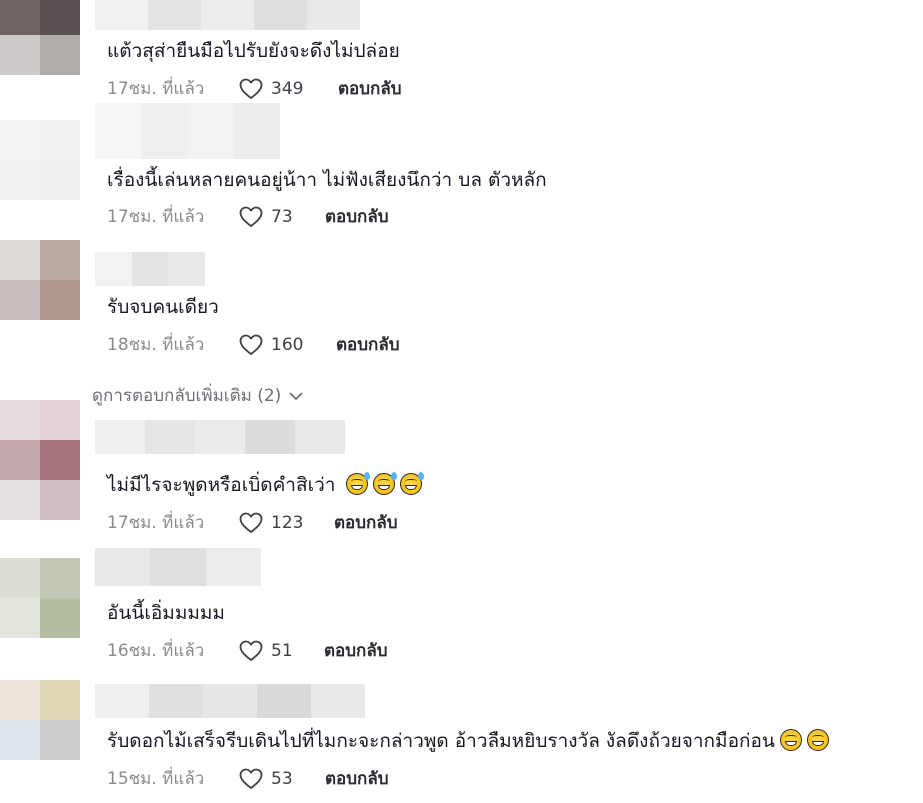 Image resolution: width=923 pixels, height=803 pixels. I want to click on comment-time: 18ชม. ที่แล้ว, so click(156, 345).